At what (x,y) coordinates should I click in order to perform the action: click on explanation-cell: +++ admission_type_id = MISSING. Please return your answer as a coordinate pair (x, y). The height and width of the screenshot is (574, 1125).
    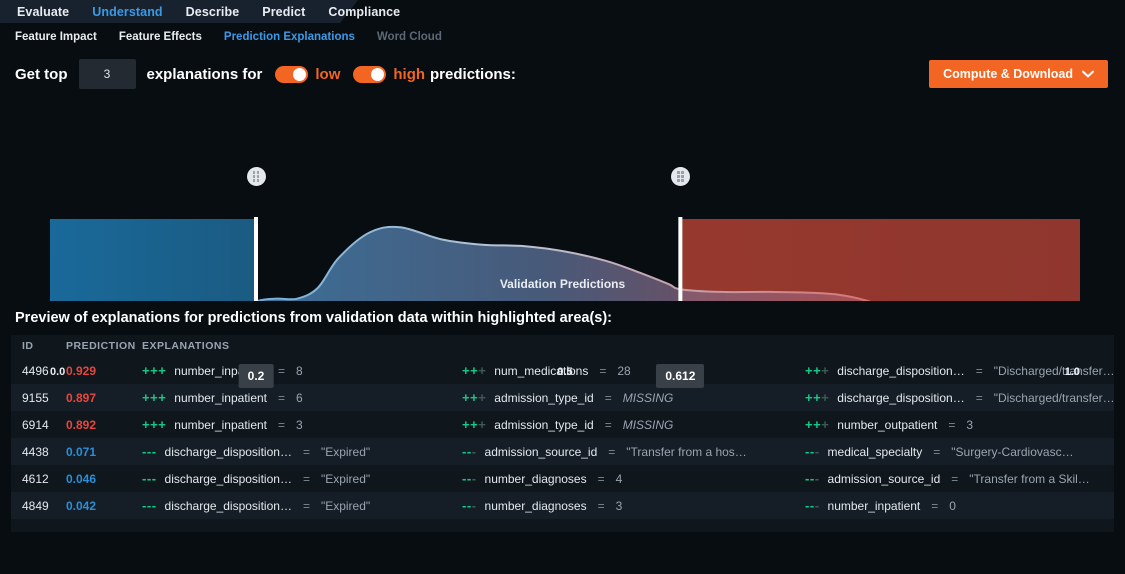
    Looking at the image, I should click on (633, 424).